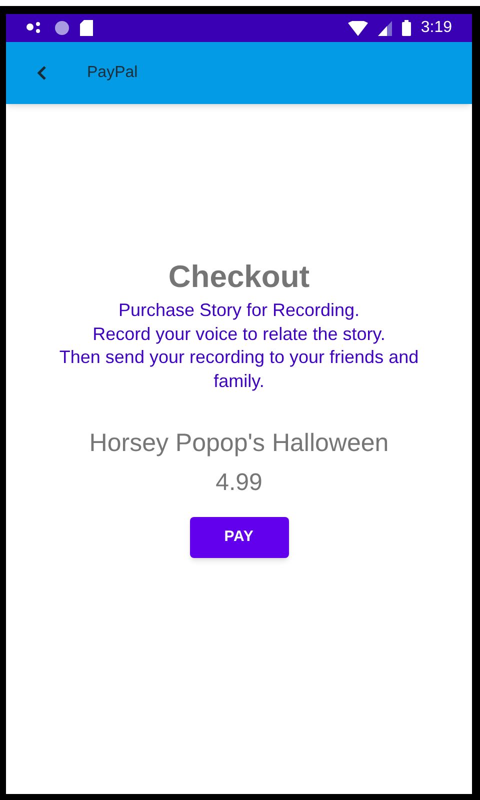 The height and width of the screenshot is (800, 480). Describe the element at coordinates (86, 28) in the screenshot. I see `sd-card-icon` at that location.